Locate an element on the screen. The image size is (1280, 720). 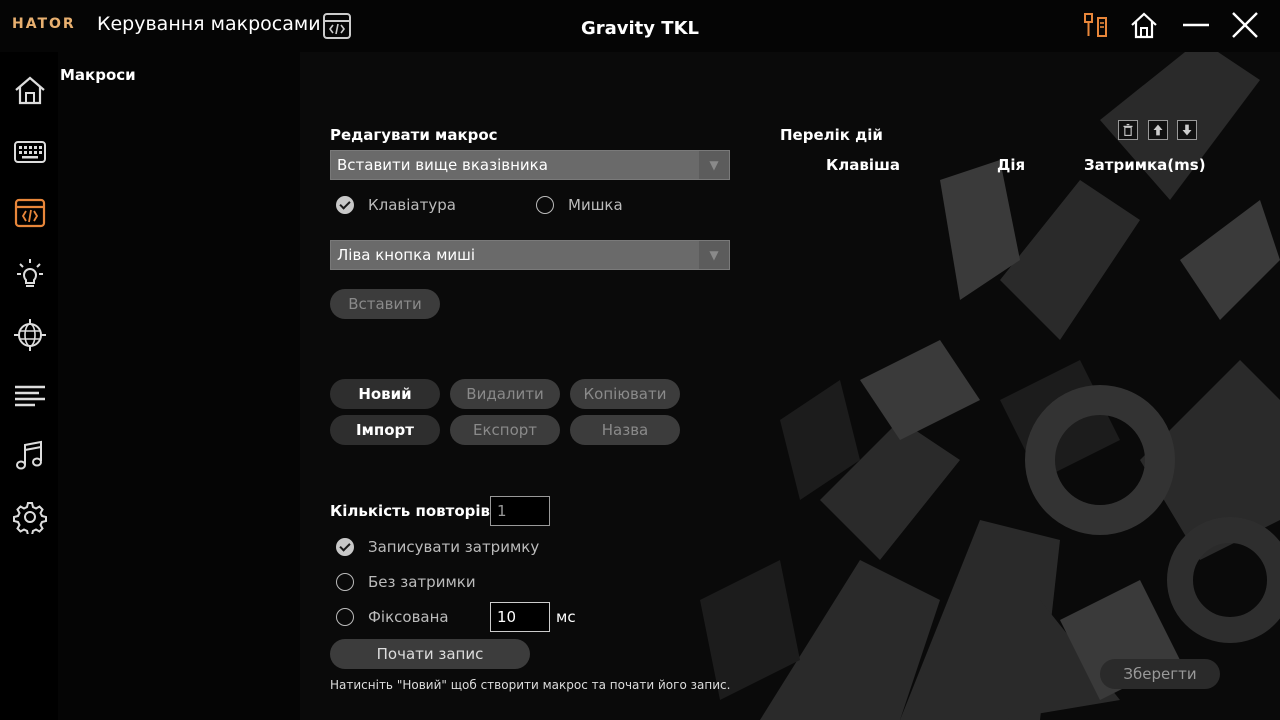
rename-macro-button: Назва is located at coordinates (625, 430).